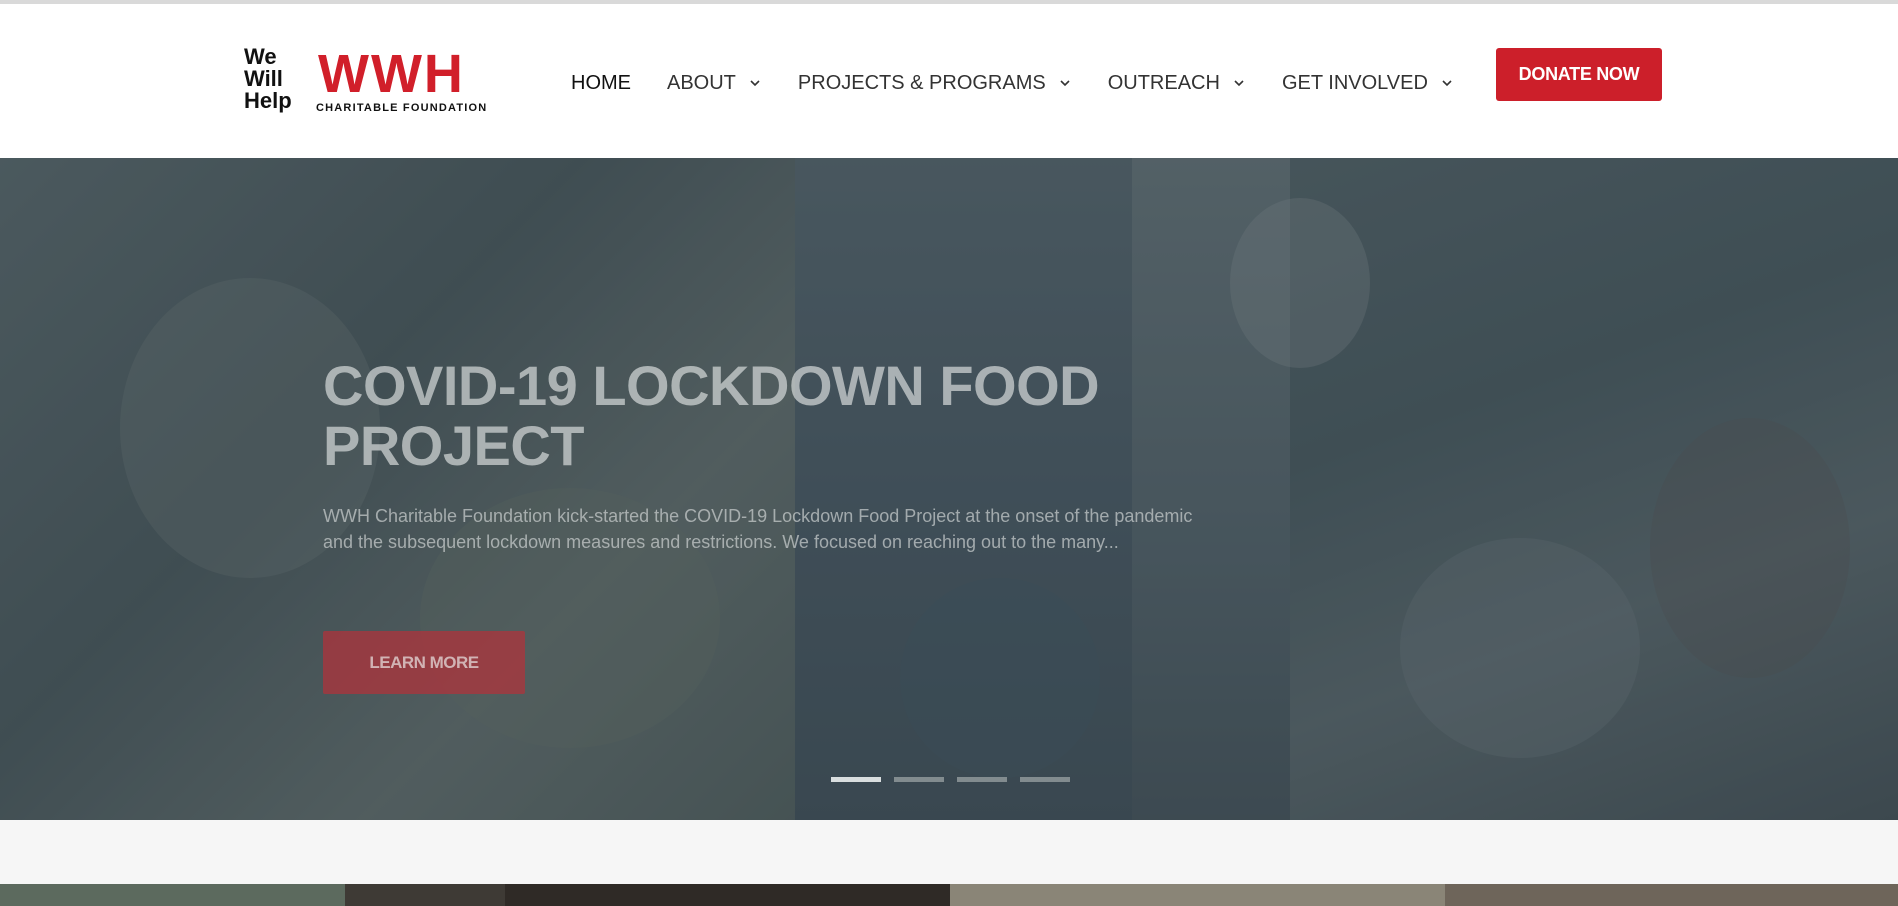  What do you see at coordinates (391, 74) in the screenshot?
I see `logo-wordmark: WWH` at bounding box center [391, 74].